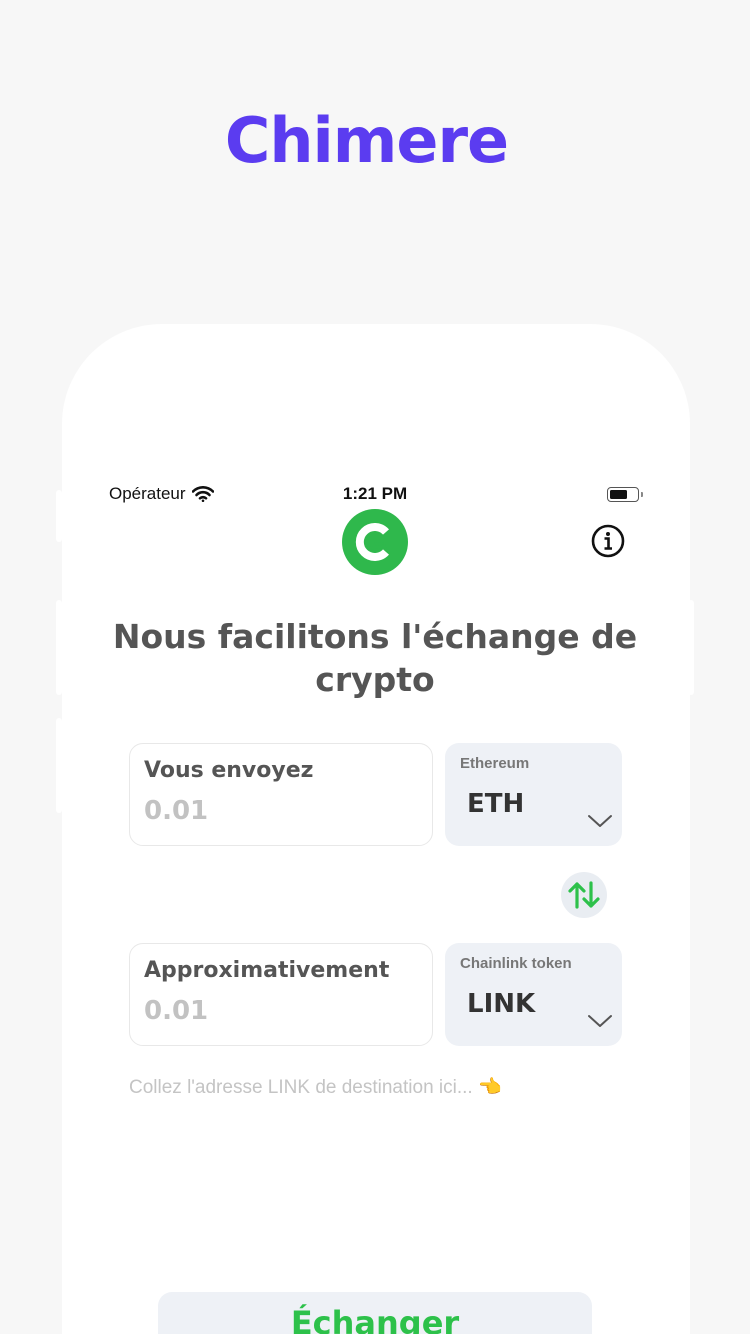 The image size is (750, 1334). What do you see at coordinates (281, 994) in the screenshot?
I see `receive-amount-field: Approximativement 0.01` at bounding box center [281, 994].